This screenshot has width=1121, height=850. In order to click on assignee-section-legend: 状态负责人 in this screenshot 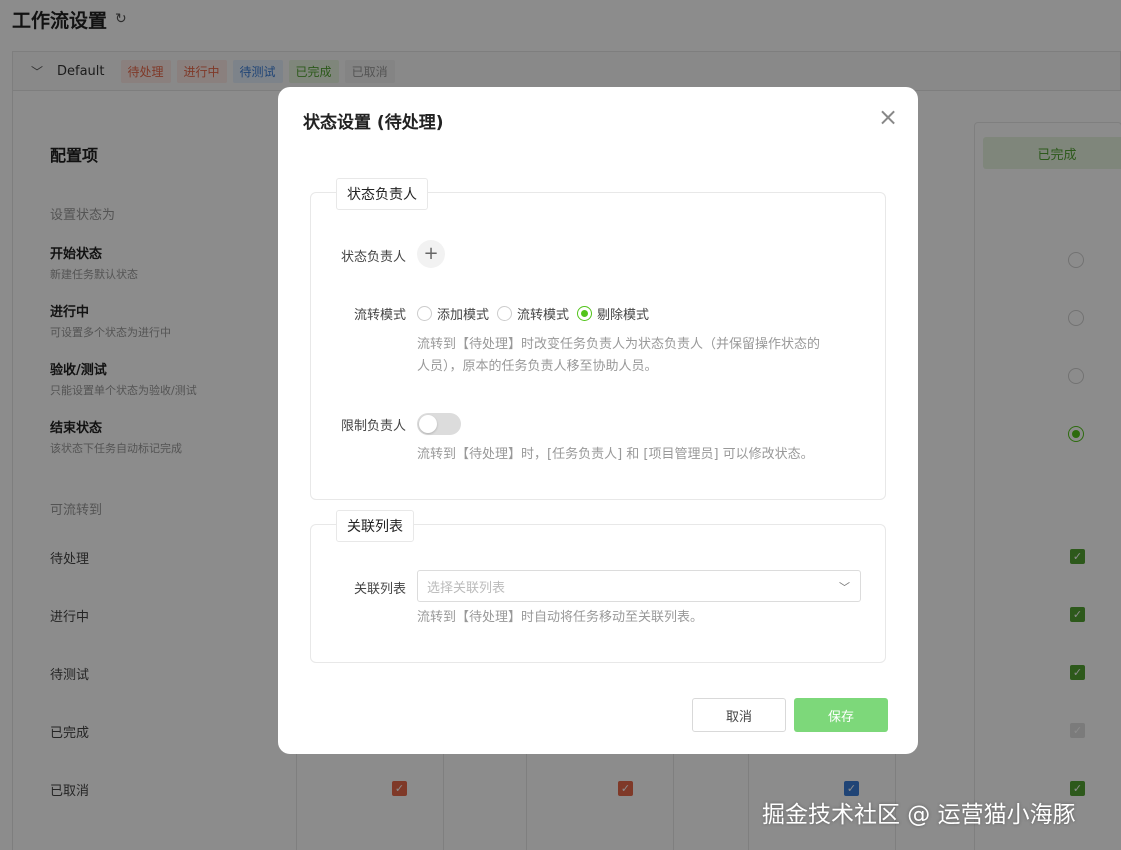, I will do `click(382, 194)`.